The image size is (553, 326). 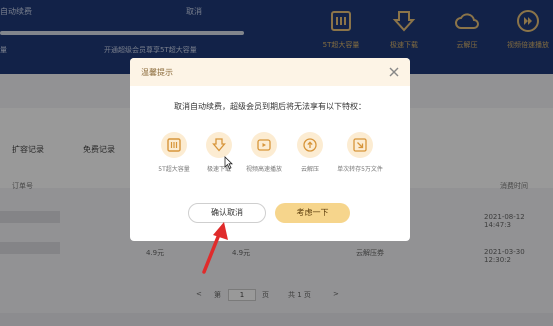 What do you see at coordinates (360, 145) in the screenshot?
I see `transfer-icon` at bounding box center [360, 145].